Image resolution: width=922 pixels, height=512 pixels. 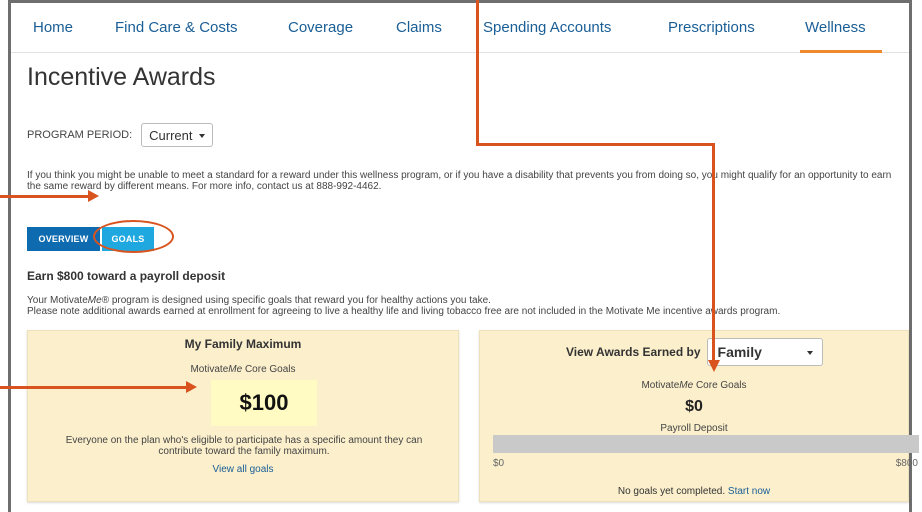 What do you see at coordinates (764, 352) in the screenshot?
I see `view-awards-select: Family` at bounding box center [764, 352].